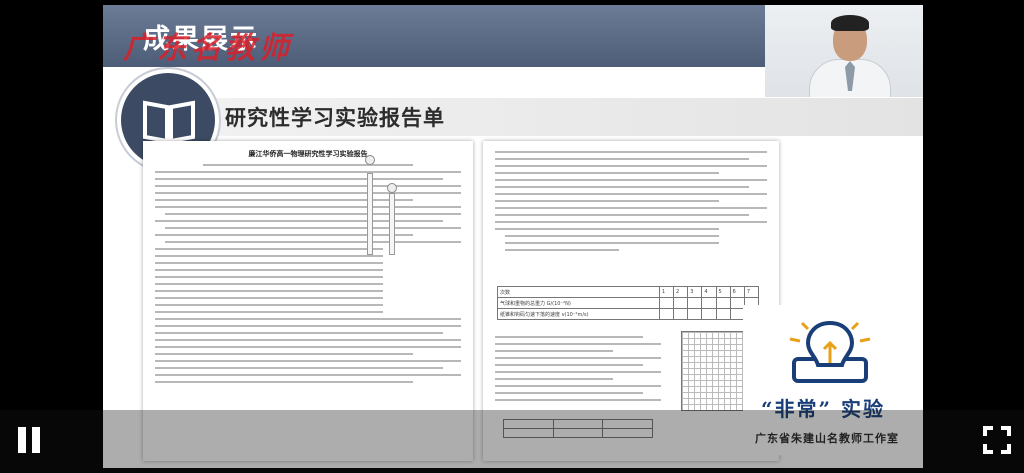  Describe the element at coordinates (578, 292) in the screenshot. I see `table-cell: 次数` at that location.